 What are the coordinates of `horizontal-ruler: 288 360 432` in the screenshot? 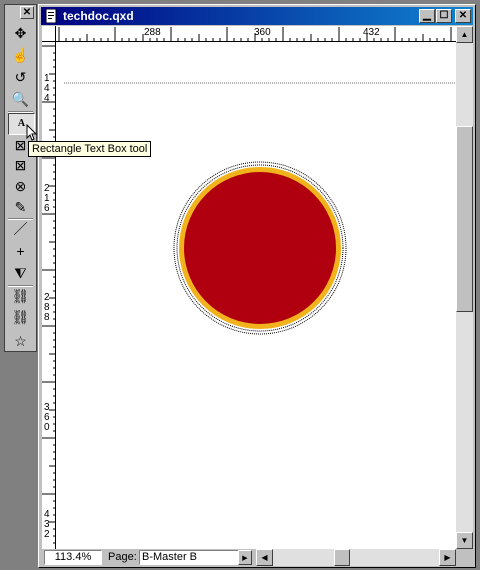 It's located at (256, 34).